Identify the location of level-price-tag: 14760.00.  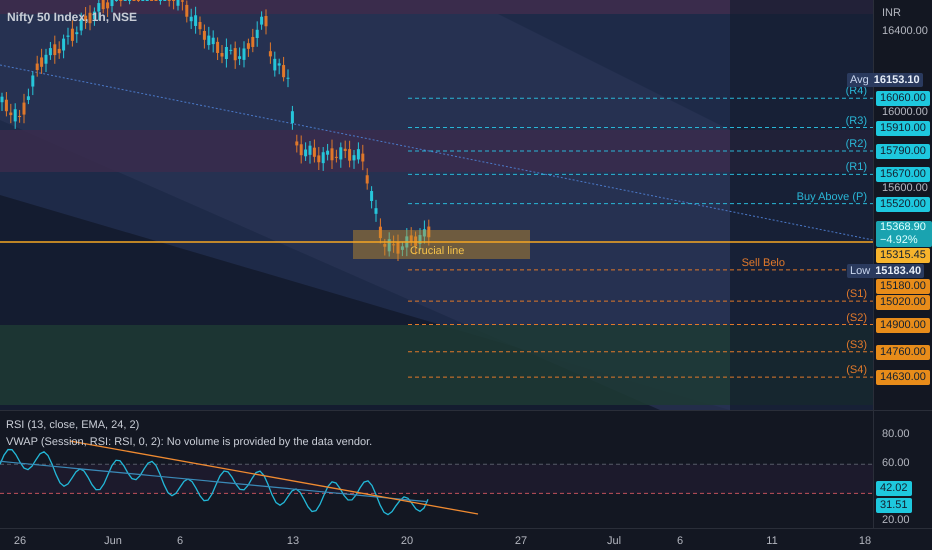
(903, 352).